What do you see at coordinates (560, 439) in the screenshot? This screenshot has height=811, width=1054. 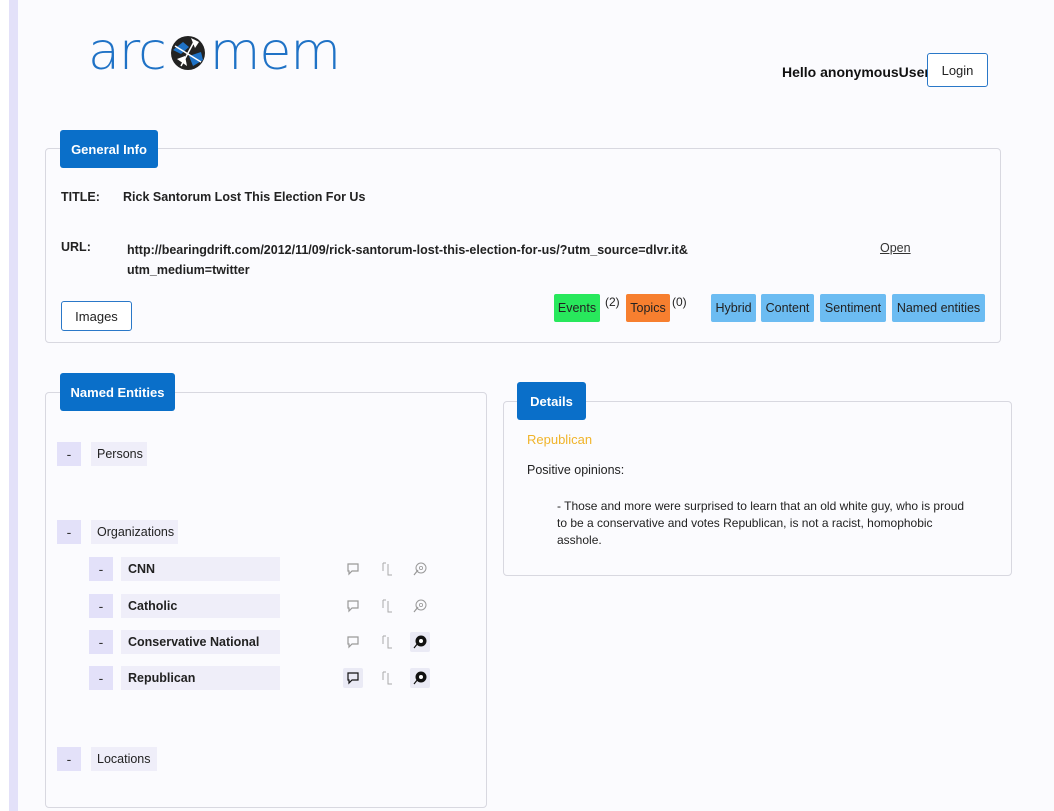 I see `details-entity-name: Republican` at bounding box center [560, 439].